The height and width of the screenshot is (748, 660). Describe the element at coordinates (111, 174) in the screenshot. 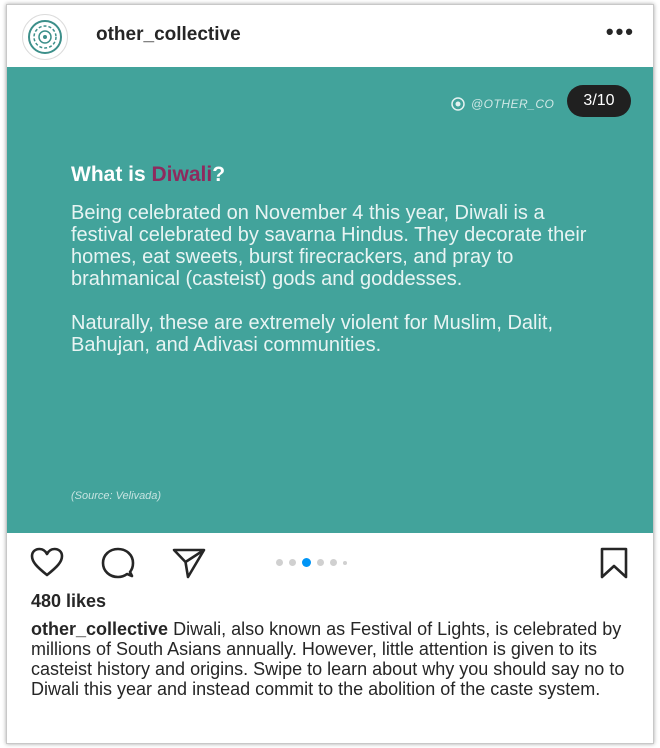

I see `post-title-prefix: What is` at that location.